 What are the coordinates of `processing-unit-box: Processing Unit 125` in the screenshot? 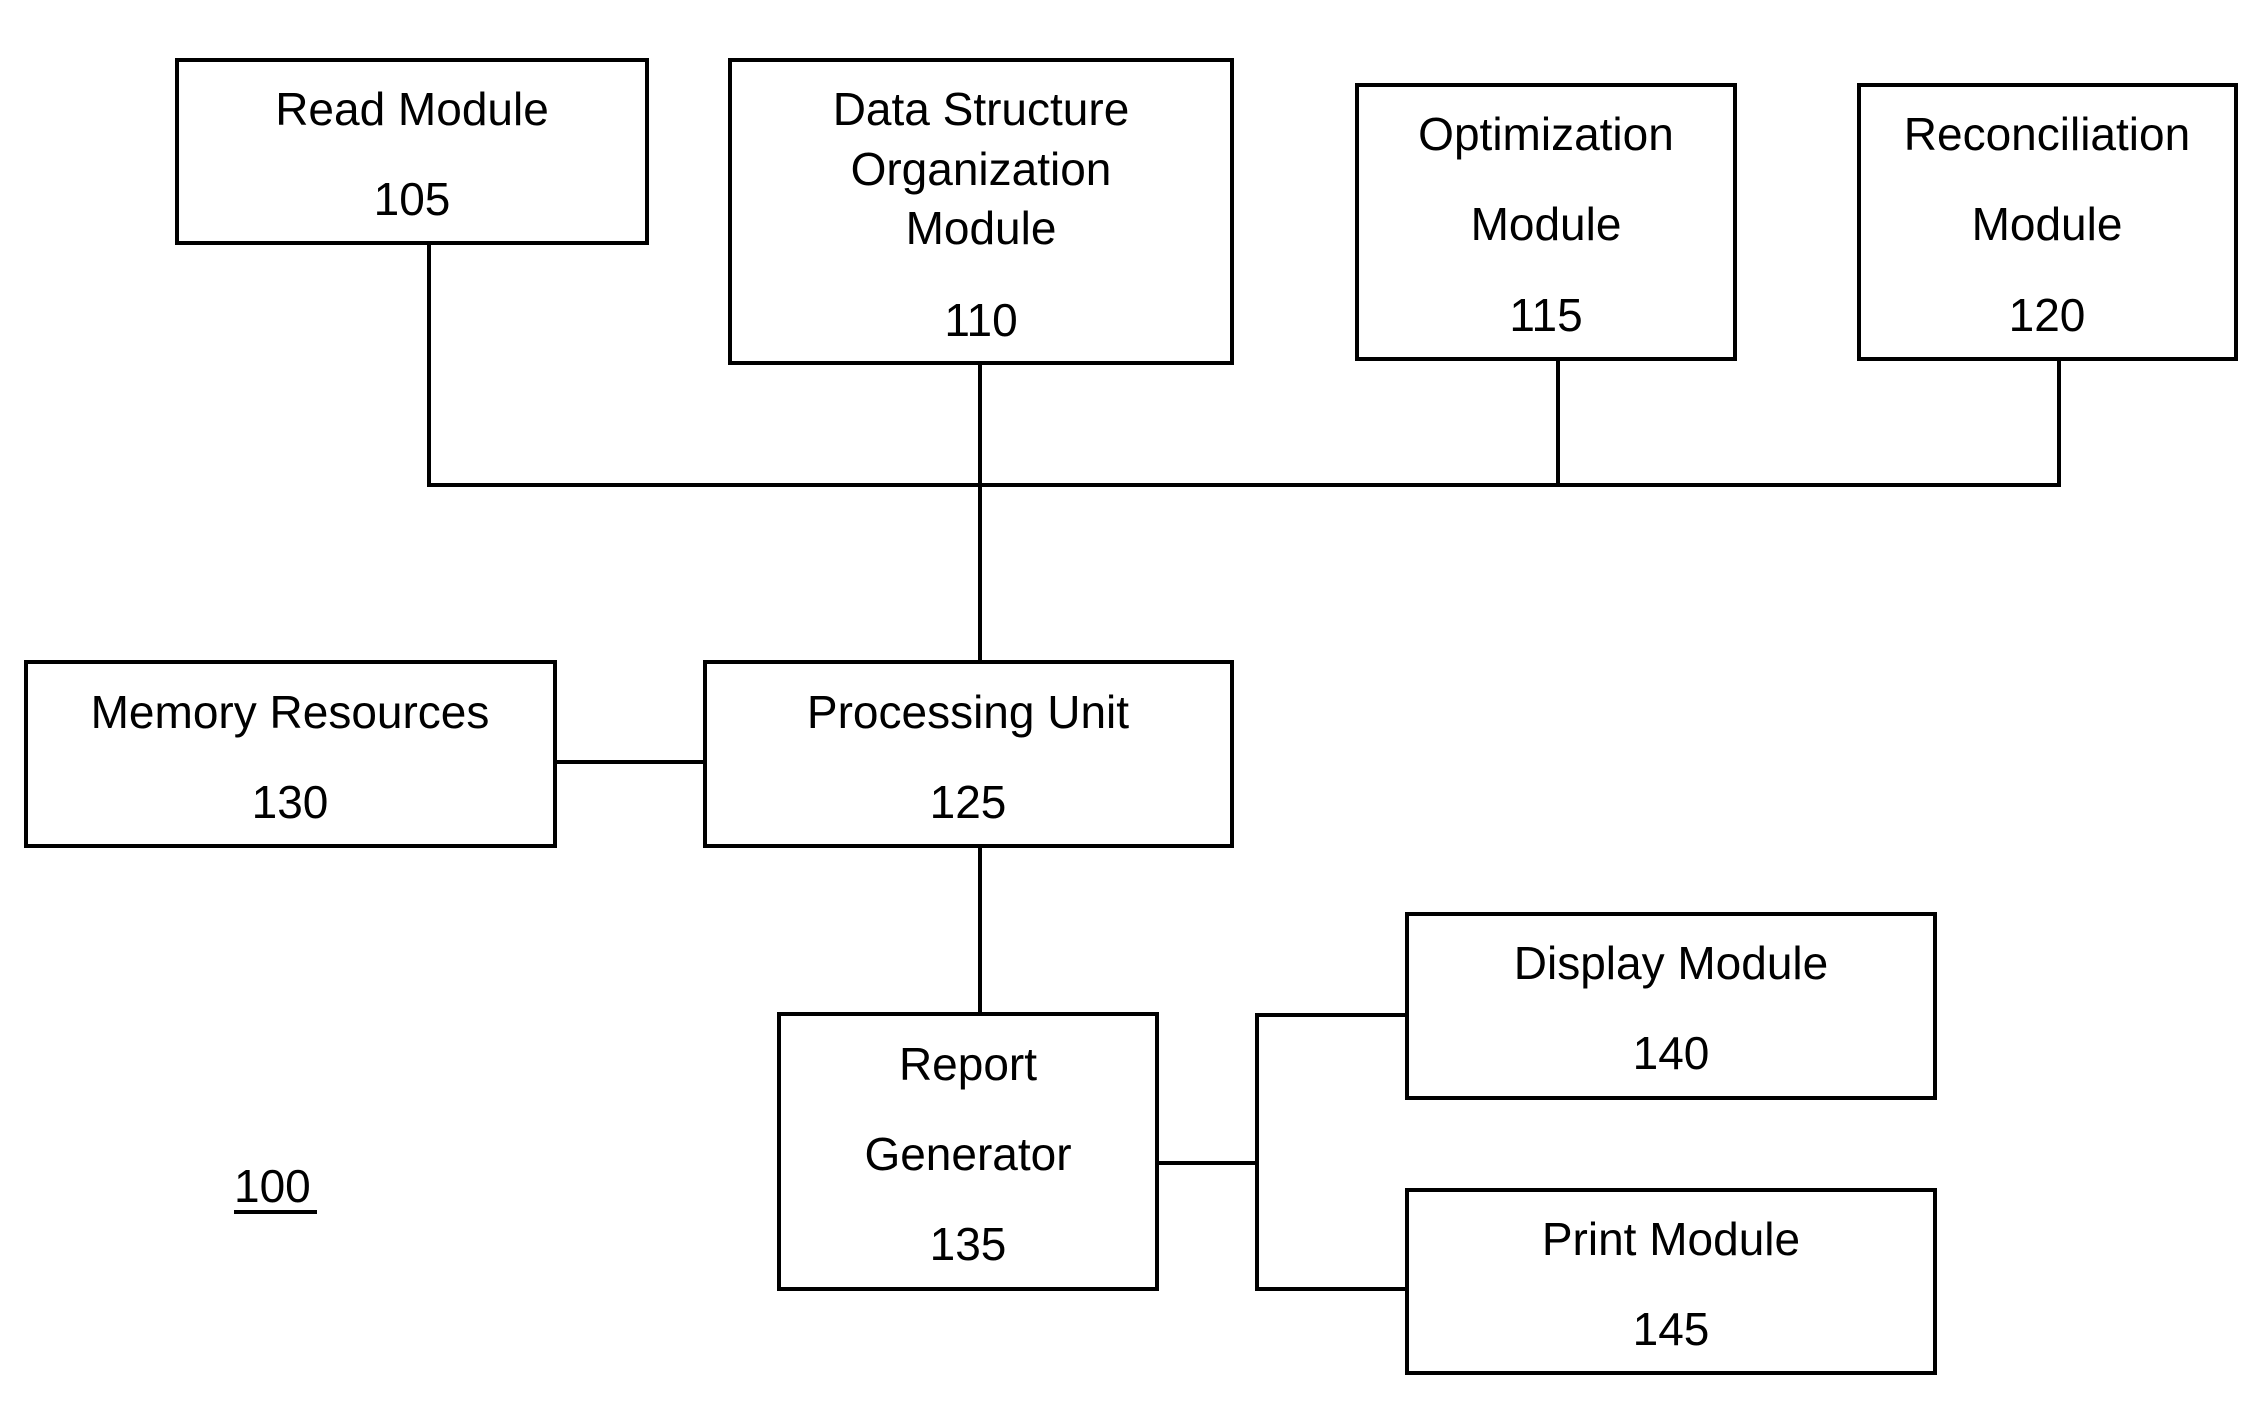 It's located at (968, 754).